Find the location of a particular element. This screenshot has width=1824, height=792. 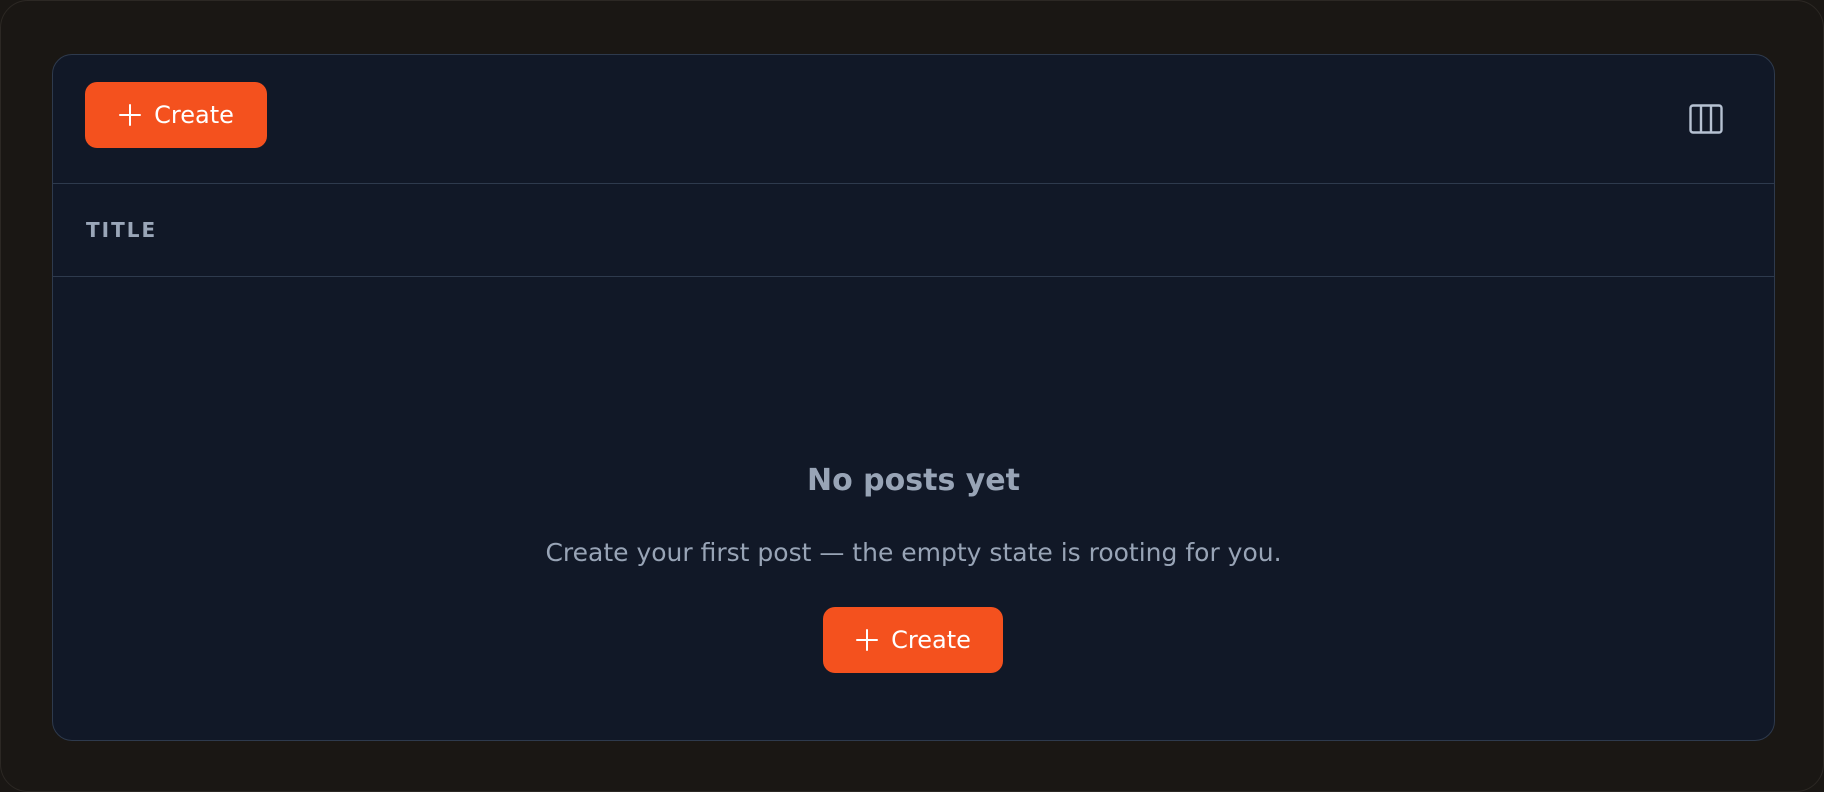

table-header: TITLE is located at coordinates (913, 230).